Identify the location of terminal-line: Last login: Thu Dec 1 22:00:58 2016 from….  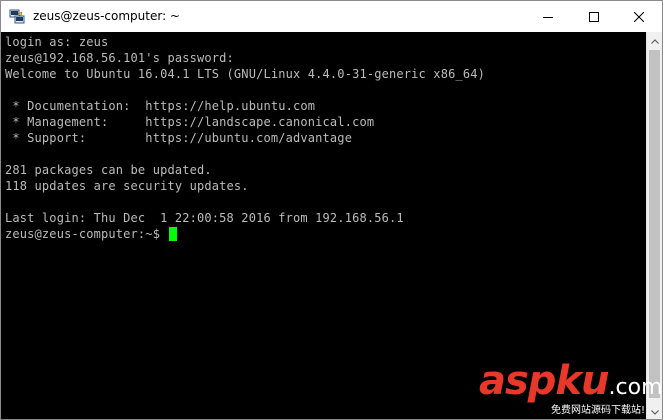
(204, 218).